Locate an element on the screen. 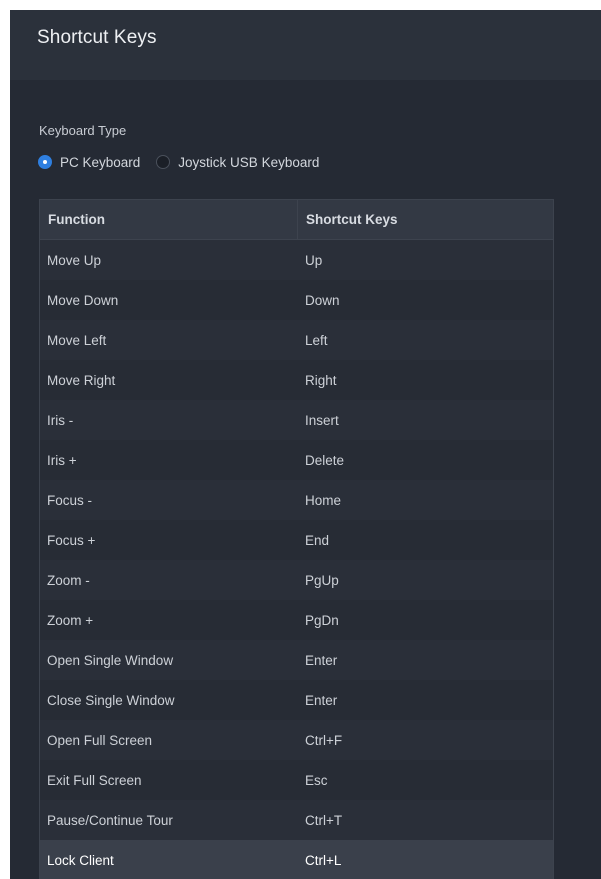 The image size is (601, 879). shortcut-key-cell: Right is located at coordinates (321, 380).